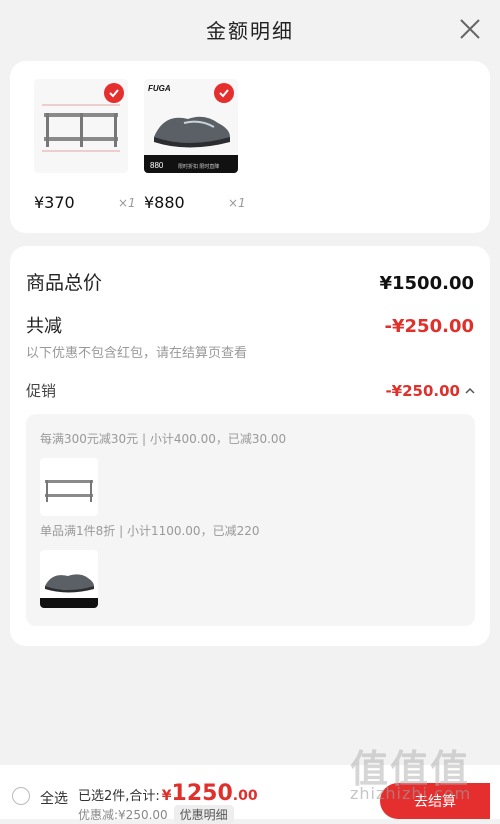  I want to click on product-item: FUGA 880 限时折扣 限时直降 ¥880 ×1, so click(195, 145).